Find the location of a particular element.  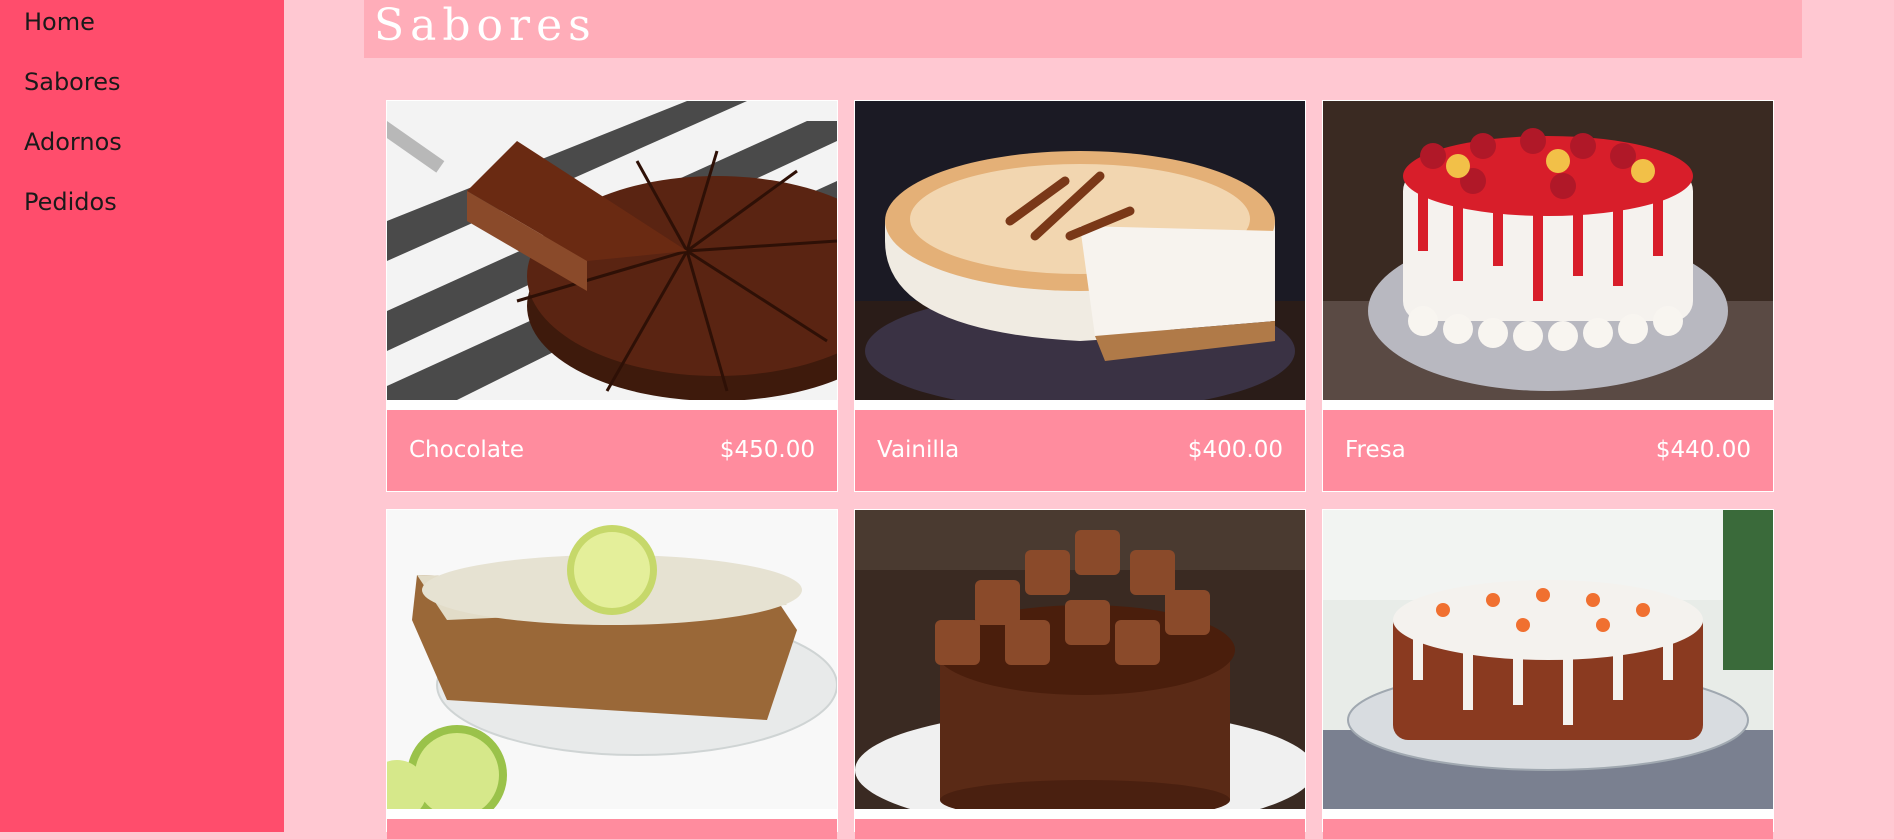

page-title: Sabores is located at coordinates (485, 25).